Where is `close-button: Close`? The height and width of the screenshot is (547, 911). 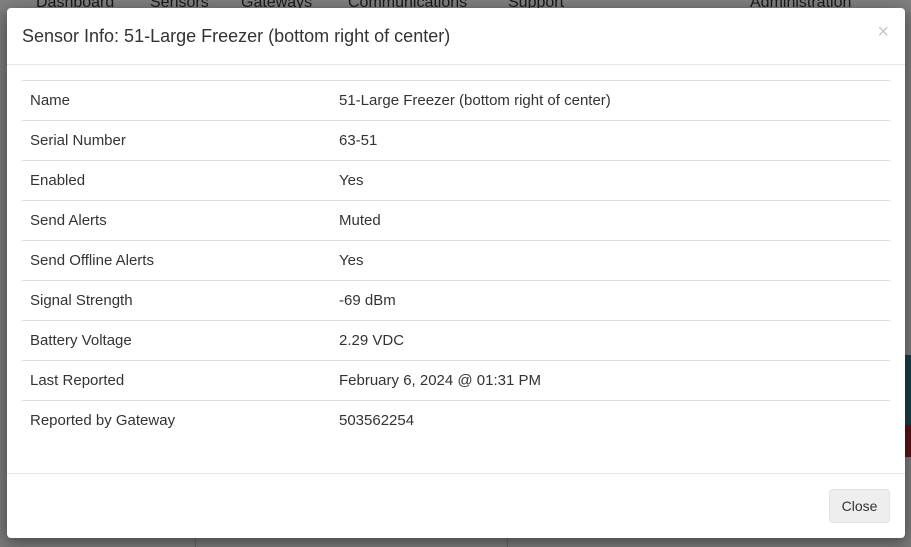 close-button: Close is located at coordinates (859, 506).